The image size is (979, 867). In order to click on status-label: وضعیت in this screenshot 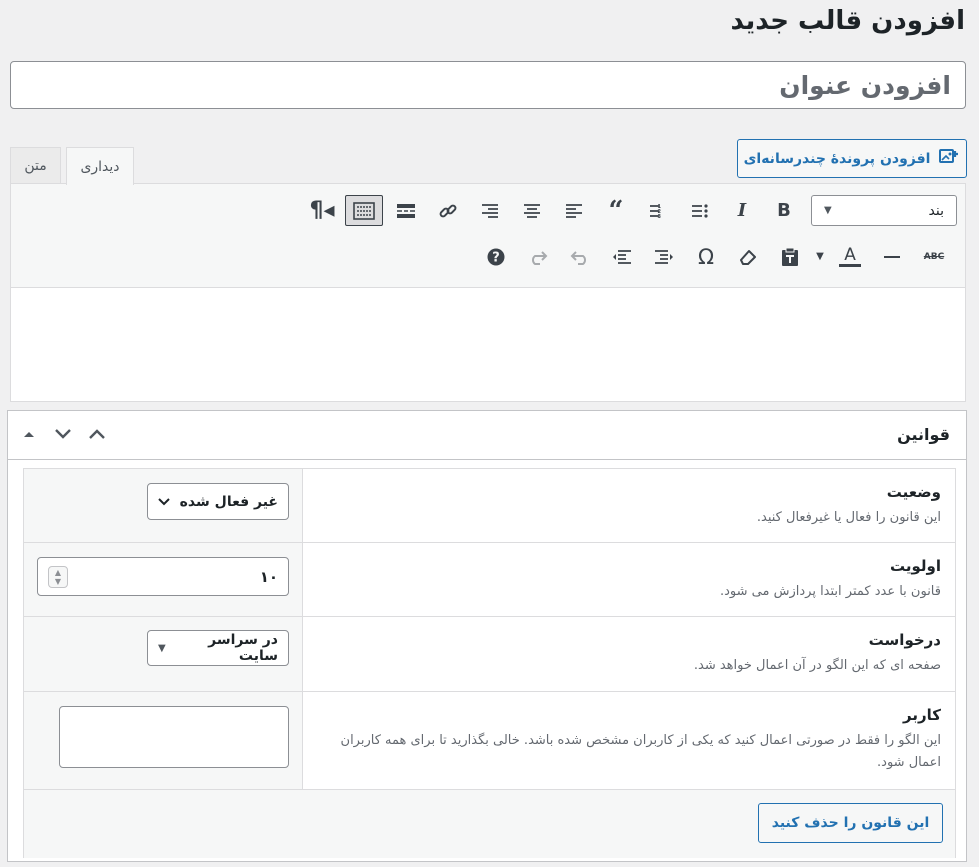, I will do `click(913, 492)`.